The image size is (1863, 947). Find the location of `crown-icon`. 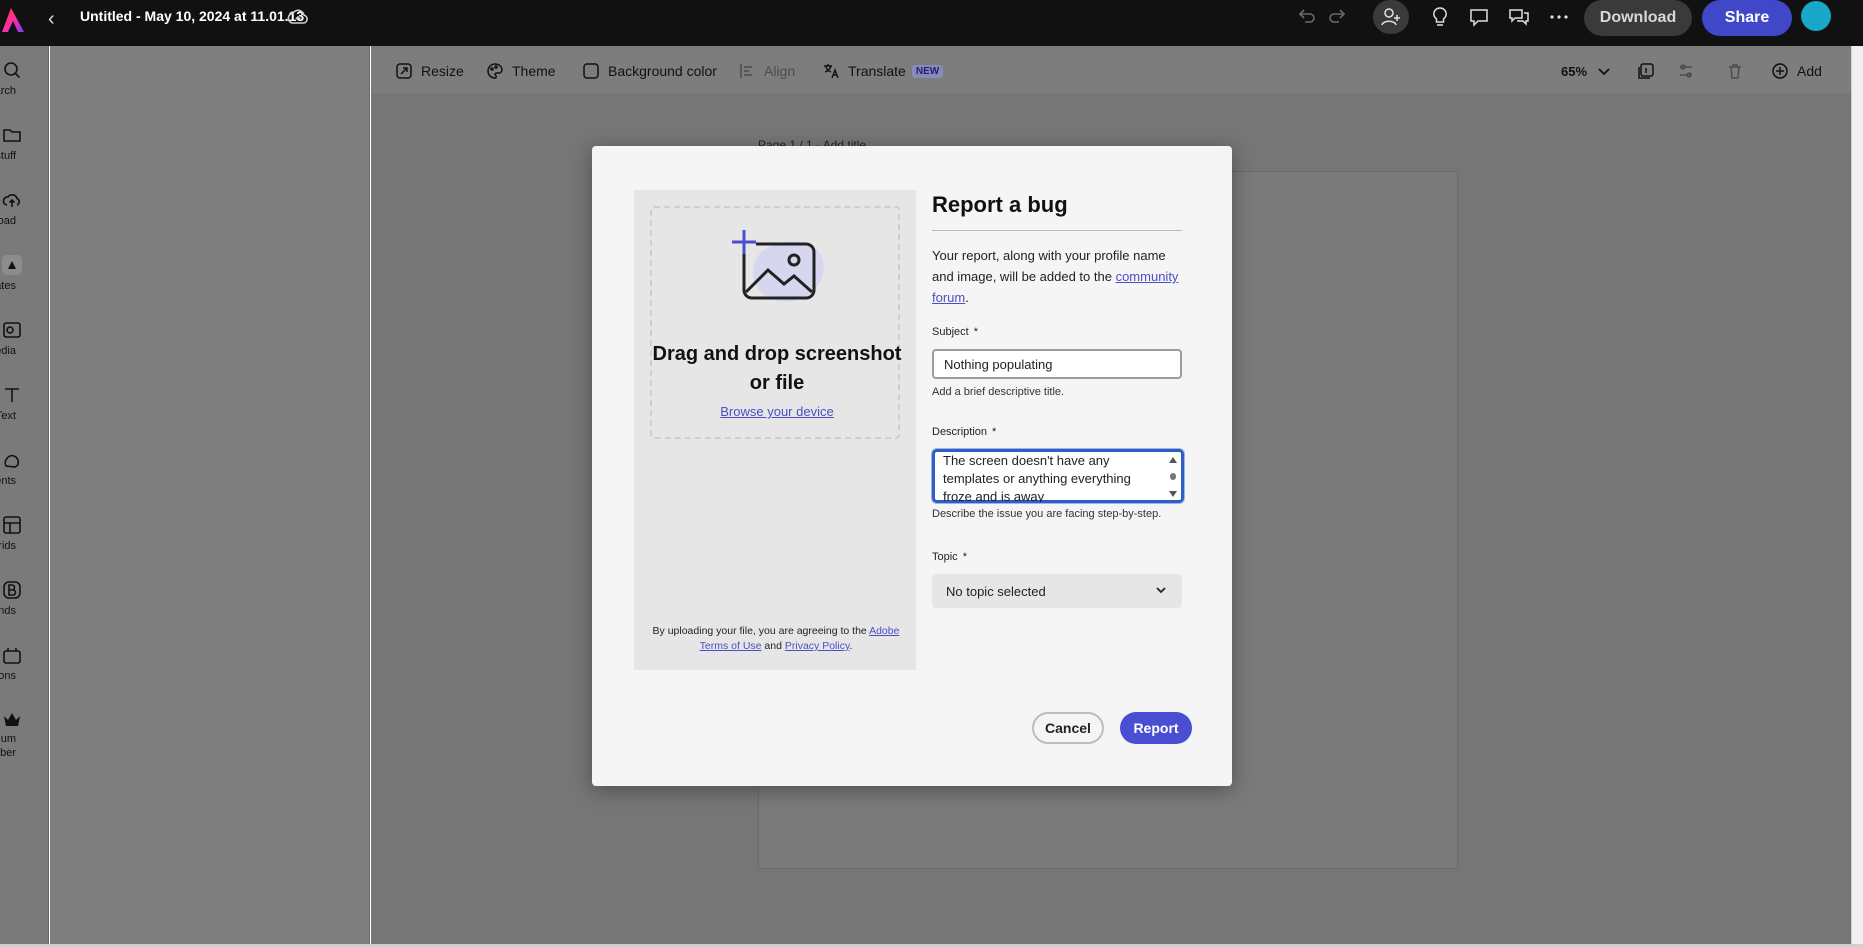

crown-icon is located at coordinates (12, 719).